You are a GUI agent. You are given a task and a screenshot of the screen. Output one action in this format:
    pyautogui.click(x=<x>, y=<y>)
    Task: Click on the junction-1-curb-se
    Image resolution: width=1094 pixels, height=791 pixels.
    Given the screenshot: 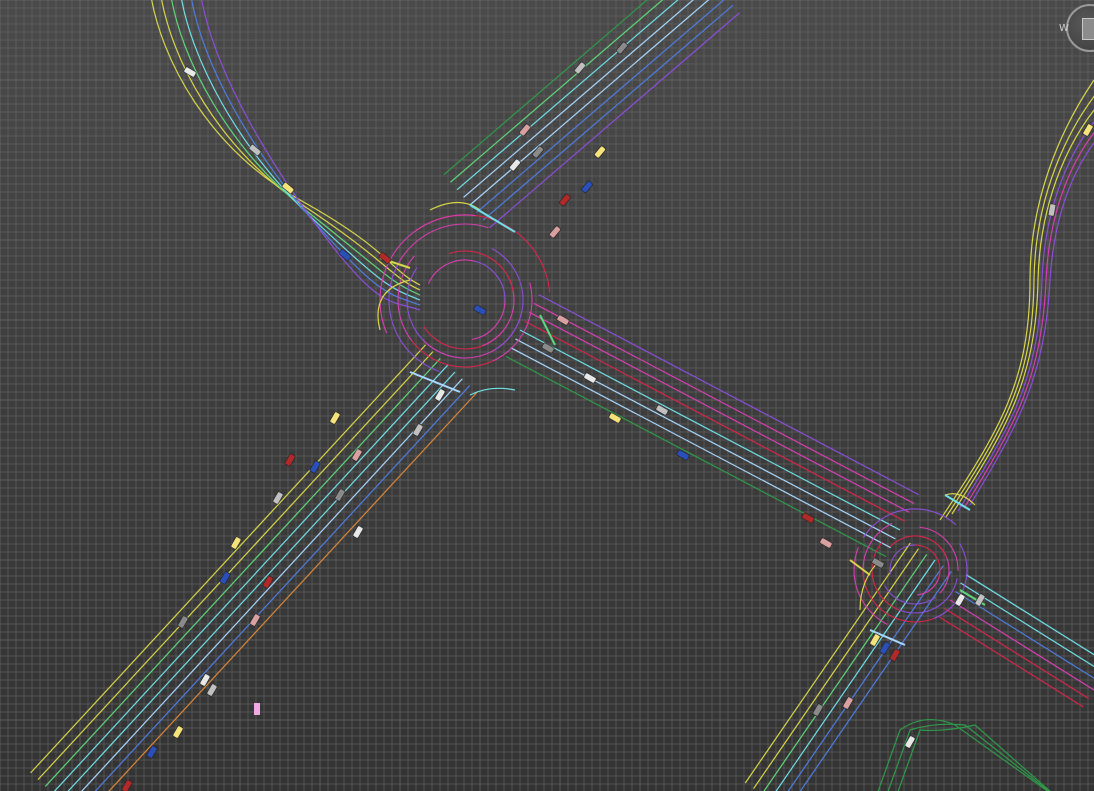 What is the action you would take?
    pyautogui.click(x=492, y=391)
    